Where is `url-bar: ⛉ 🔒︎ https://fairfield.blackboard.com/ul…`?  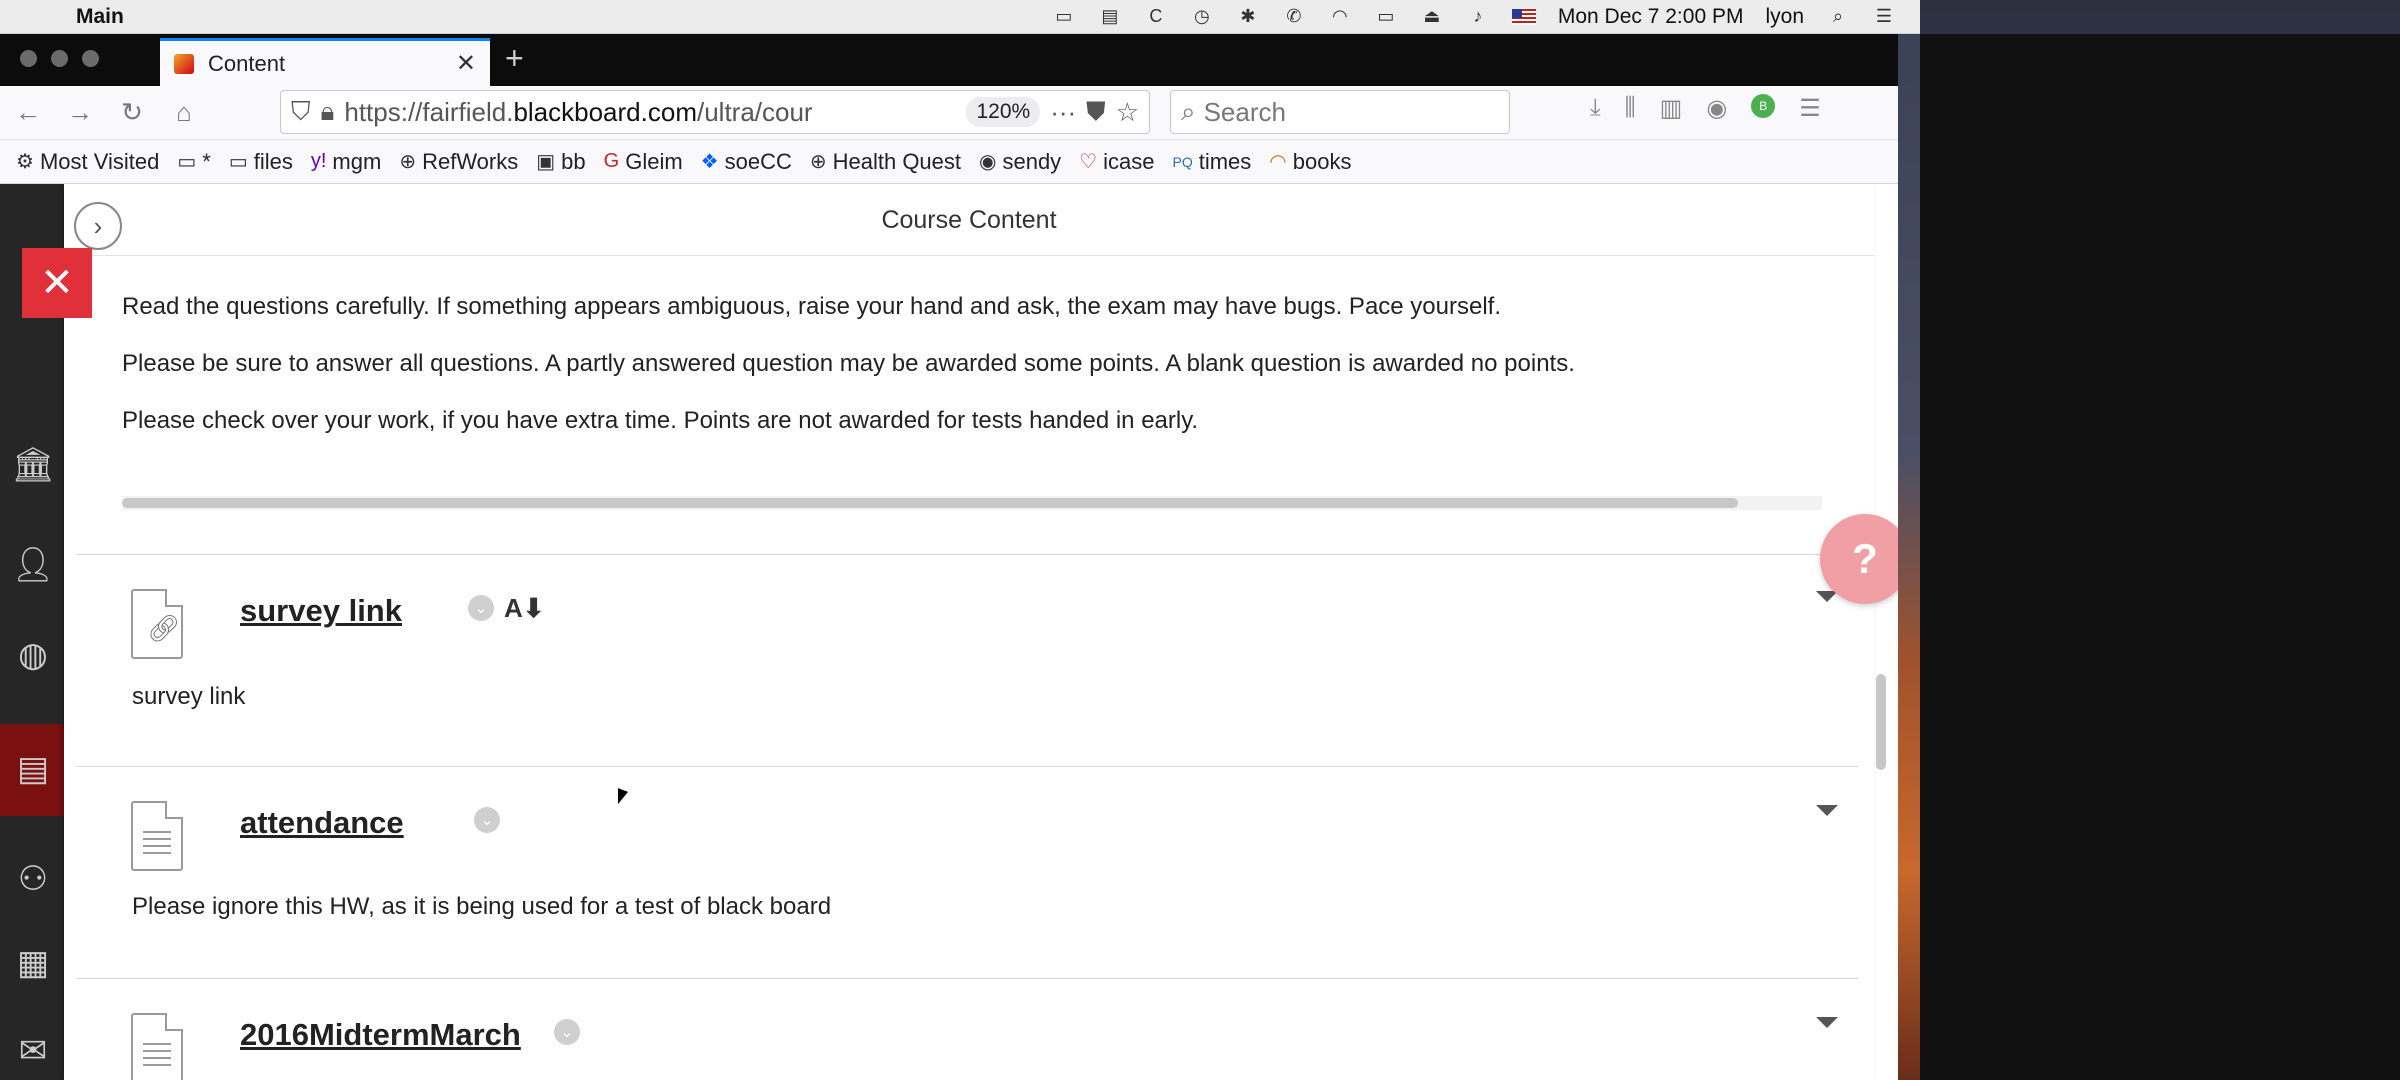
url-bar: ⛉ 🔒︎ https://fairfield.blackboard.com/ul… is located at coordinates (715, 112).